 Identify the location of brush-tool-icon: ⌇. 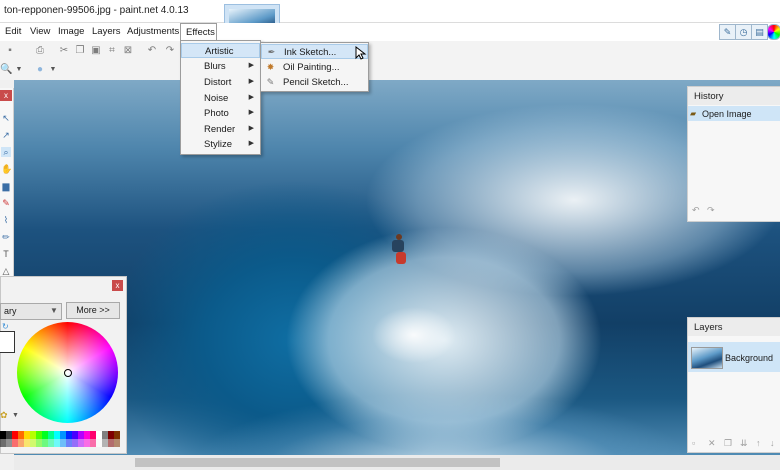
(6, 220).